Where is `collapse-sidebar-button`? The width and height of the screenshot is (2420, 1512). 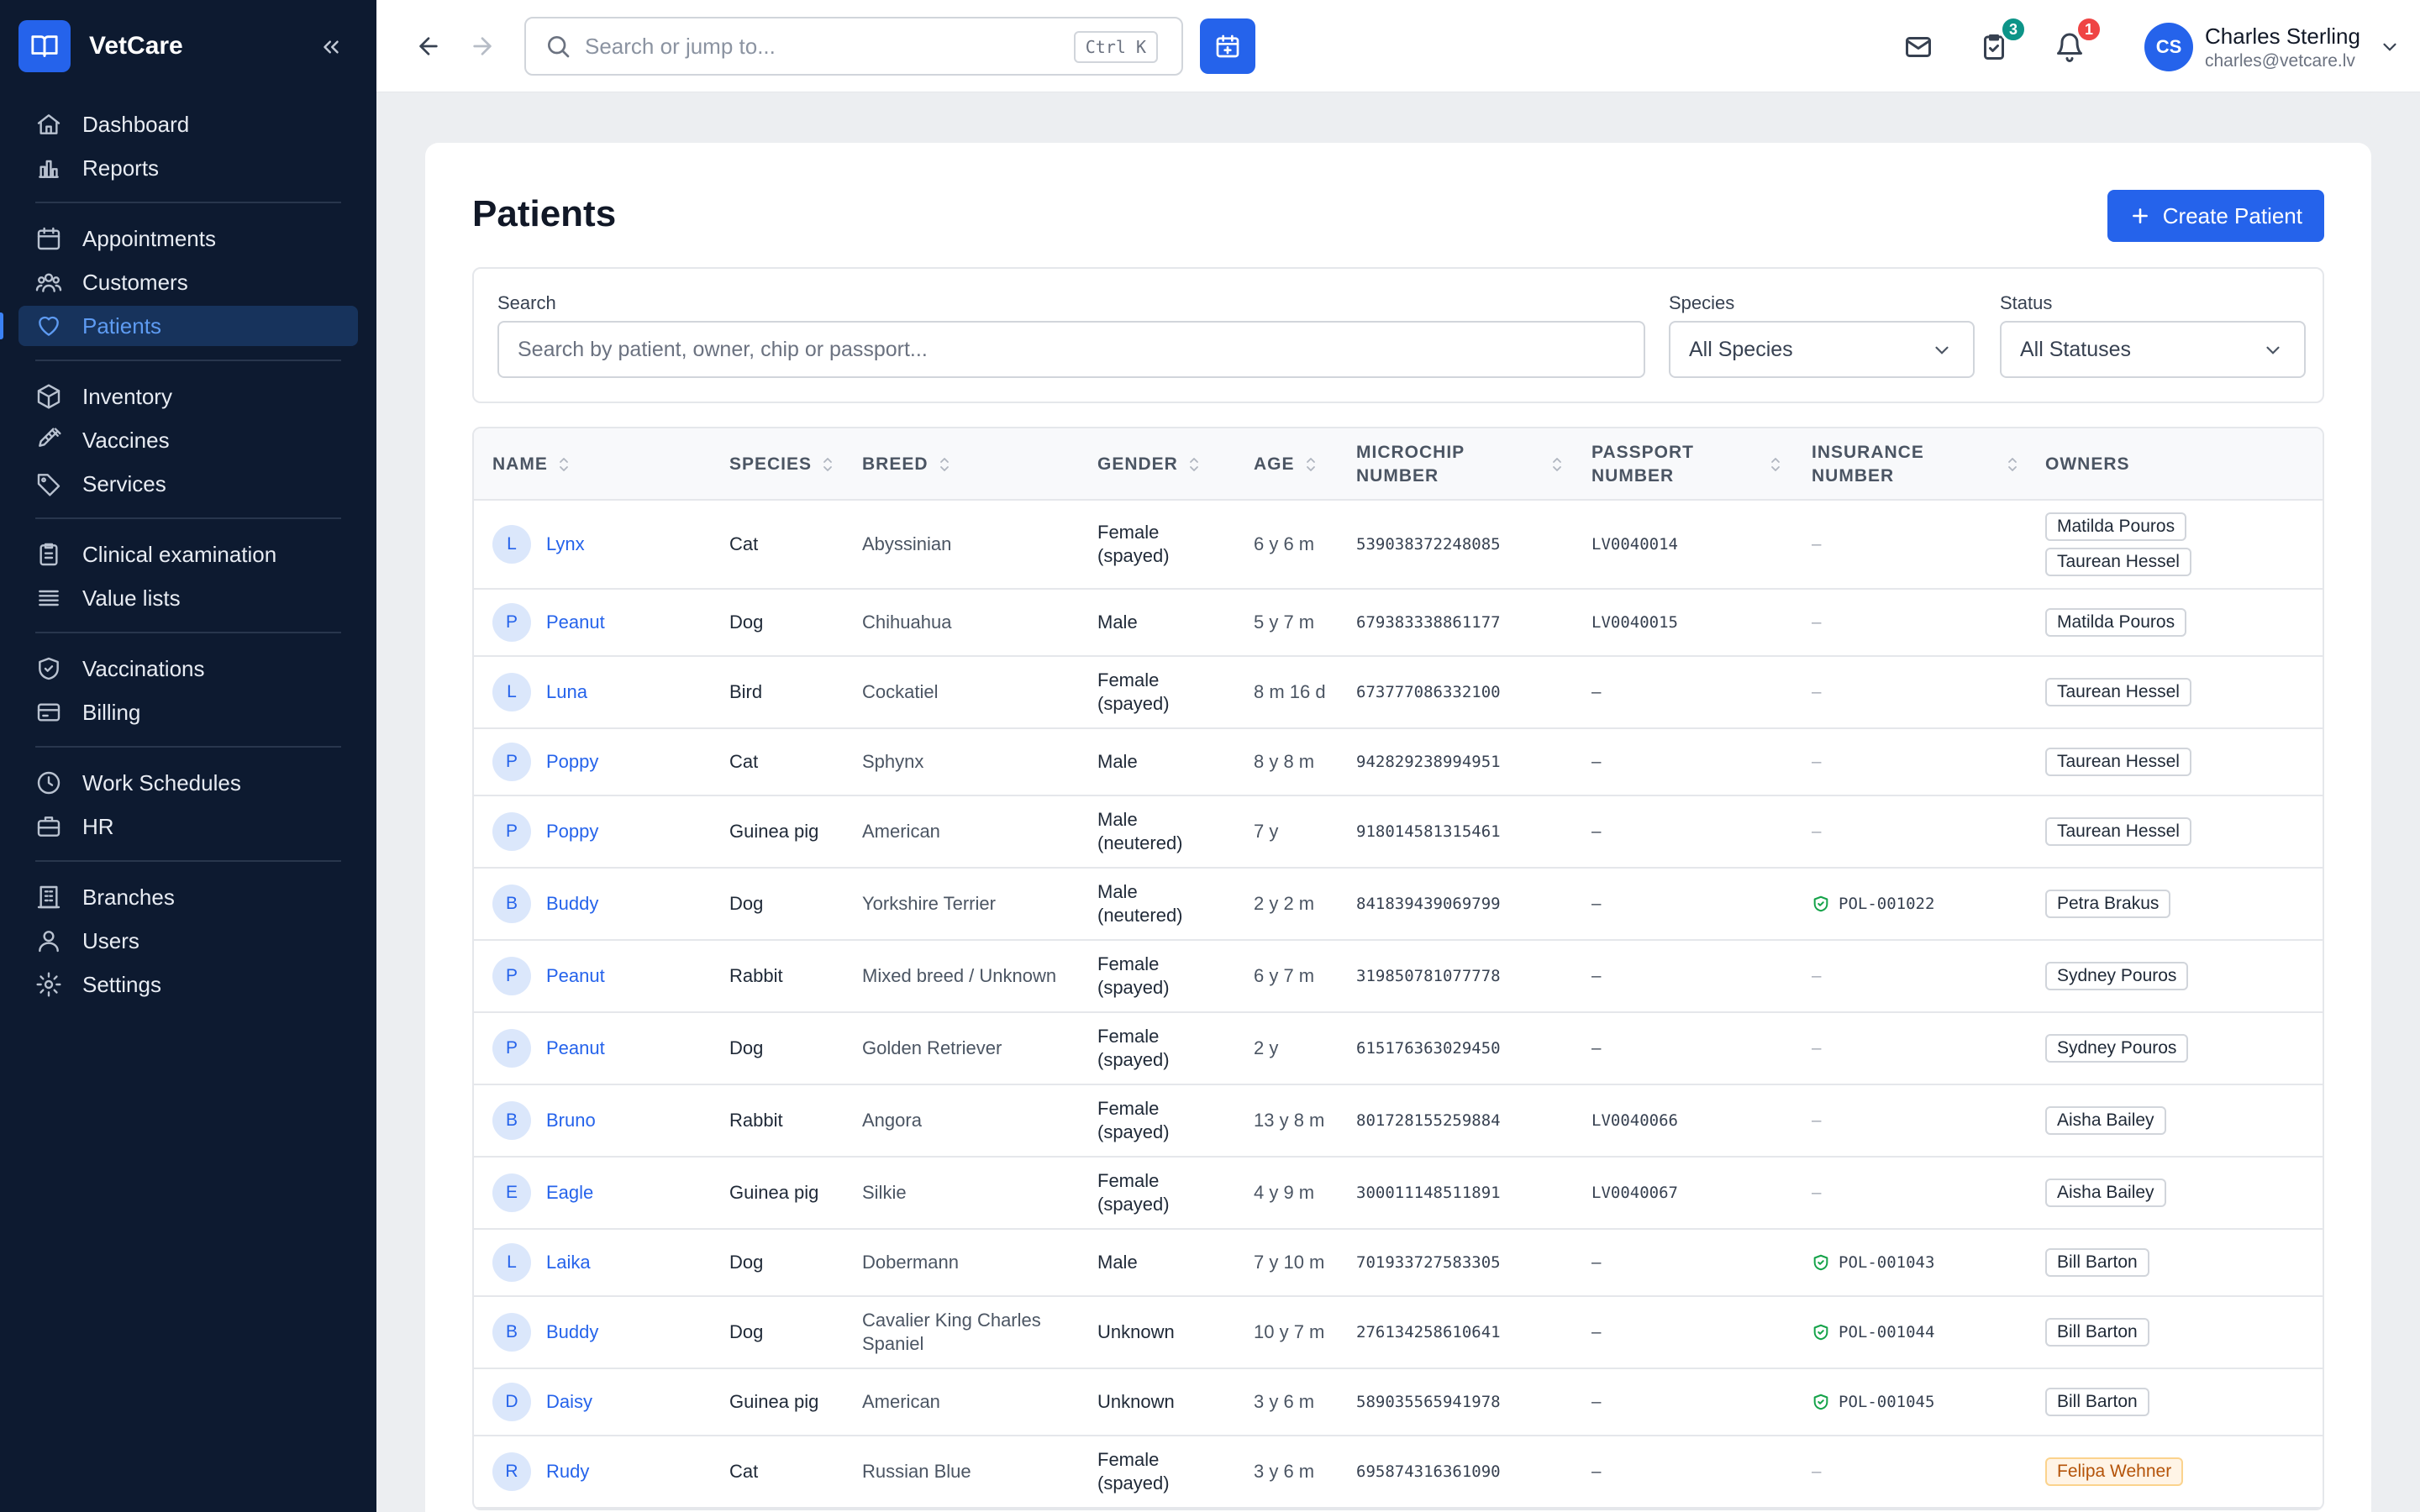 collapse-sidebar-button is located at coordinates (331, 47).